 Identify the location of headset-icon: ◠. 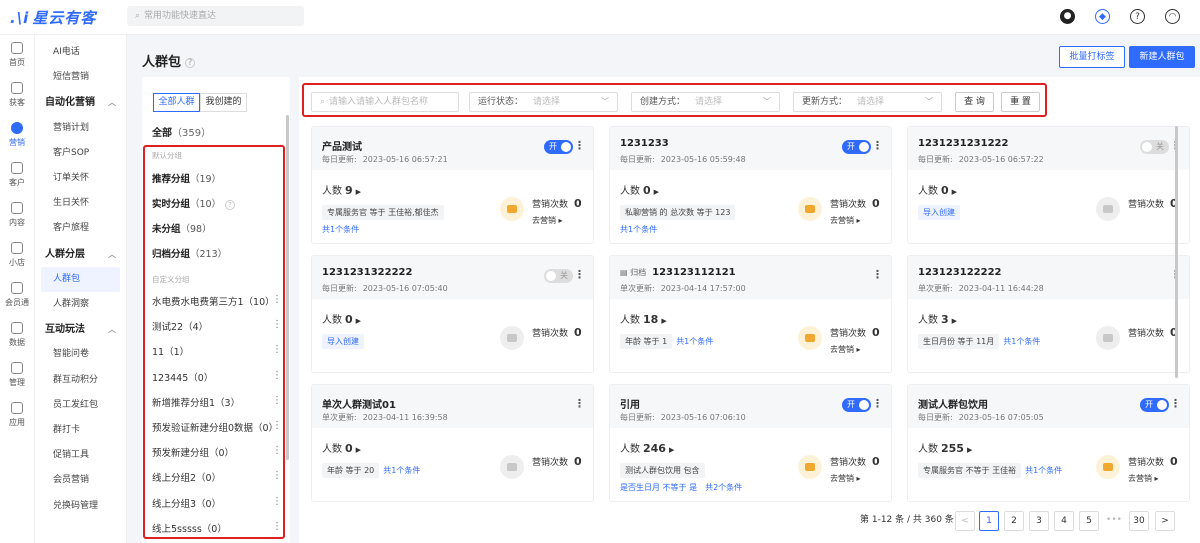
(1172, 16).